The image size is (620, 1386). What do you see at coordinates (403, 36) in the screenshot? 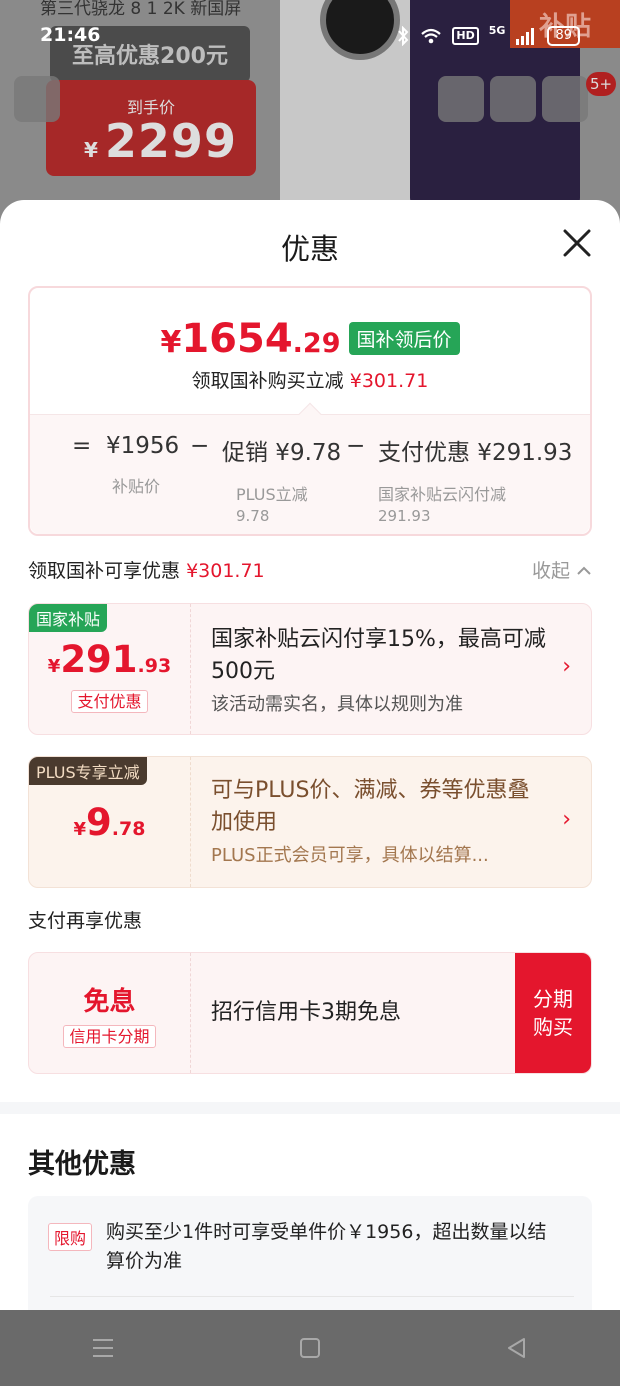
I see `bluetooth-icon` at bounding box center [403, 36].